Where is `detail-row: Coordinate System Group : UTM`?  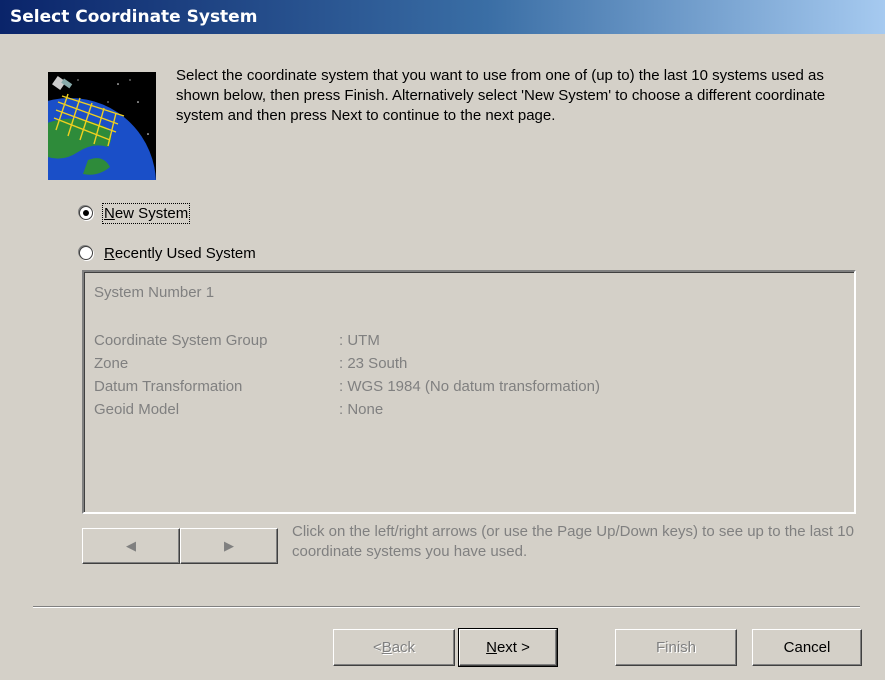
detail-row: Coordinate System Group : UTM is located at coordinates (347, 340).